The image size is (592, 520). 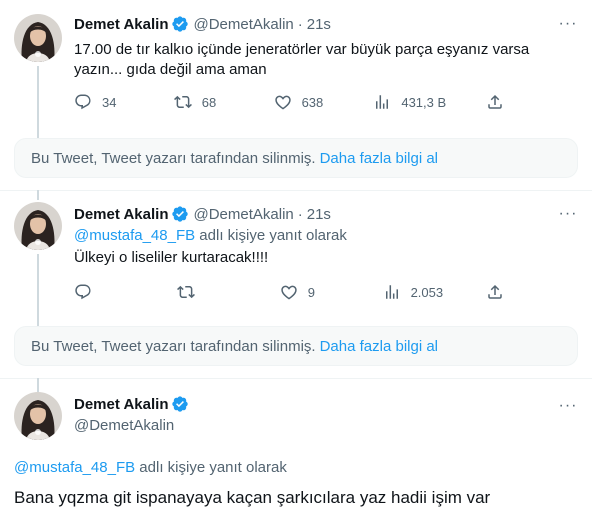 I want to click on retweet-button: 68, so click(x=203, y=102).